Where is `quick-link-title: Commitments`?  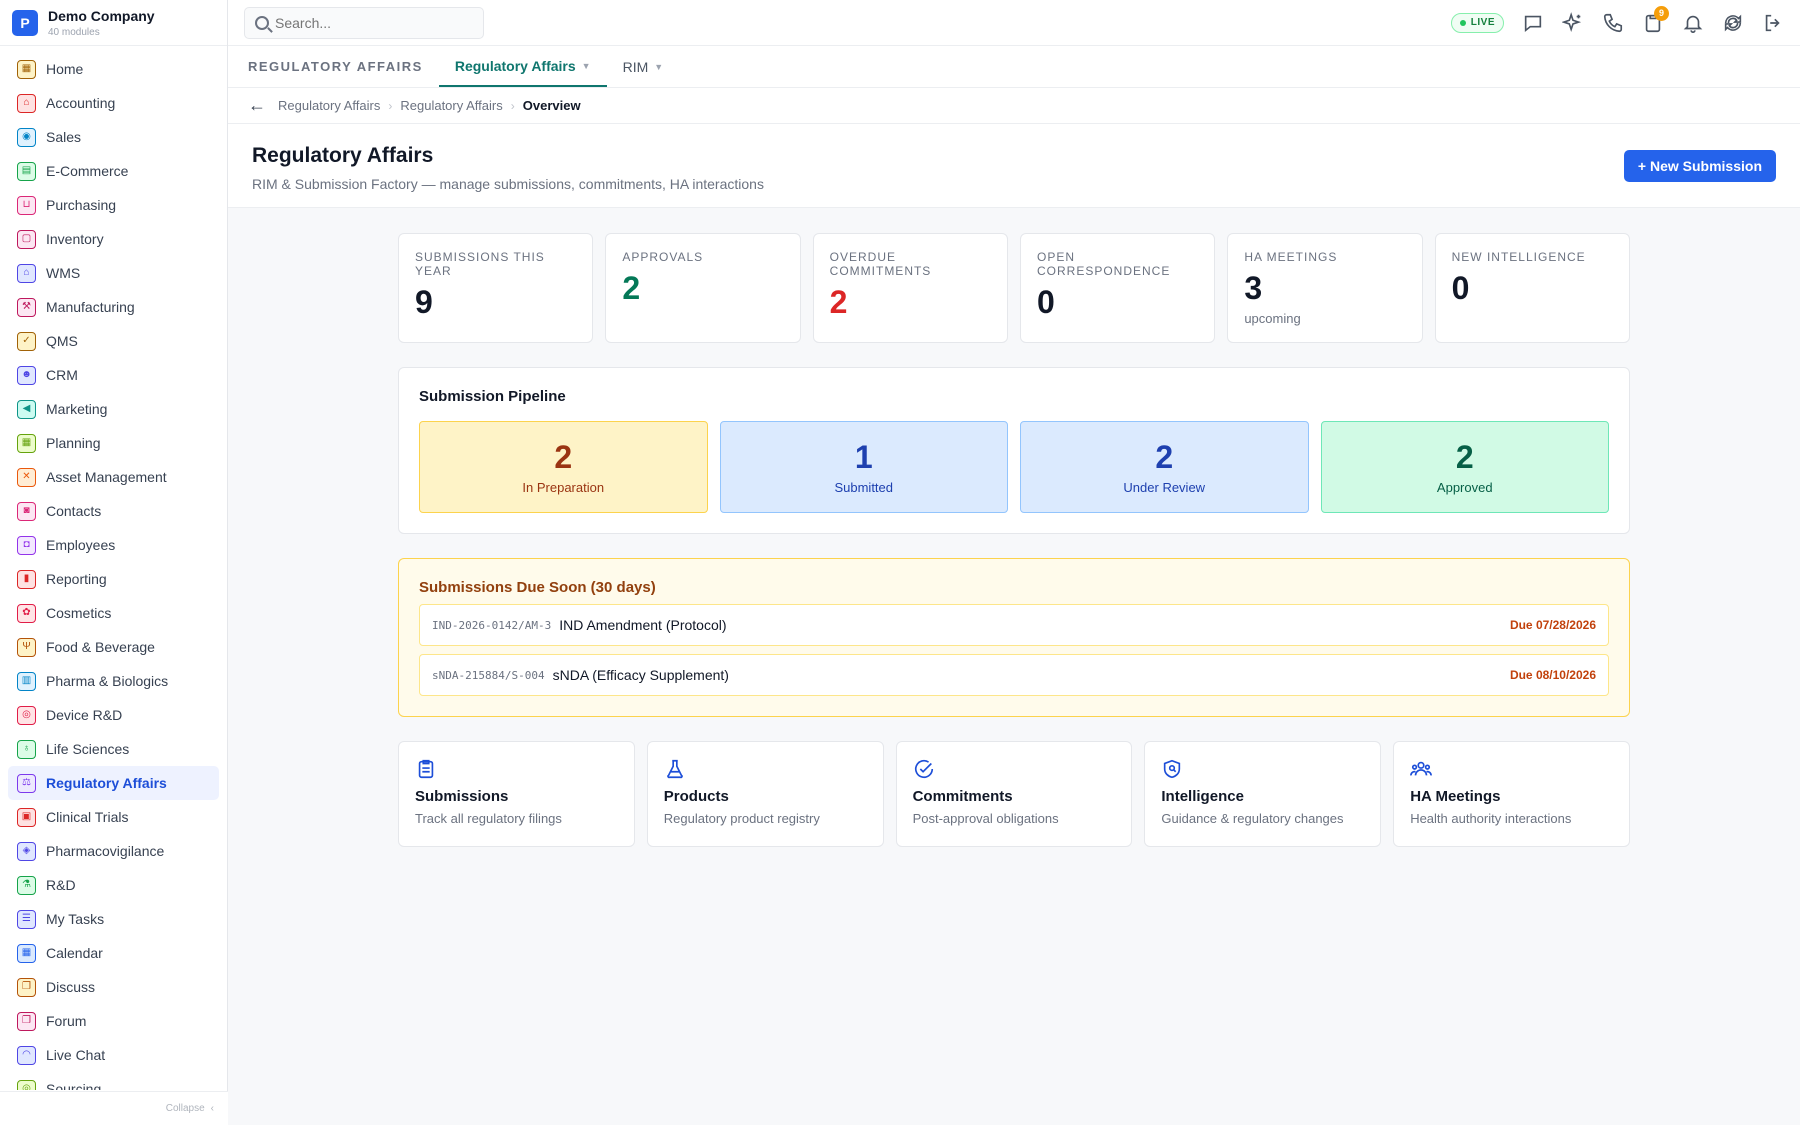
quick-link-title: Commitments is located at coordinates (962, 796).